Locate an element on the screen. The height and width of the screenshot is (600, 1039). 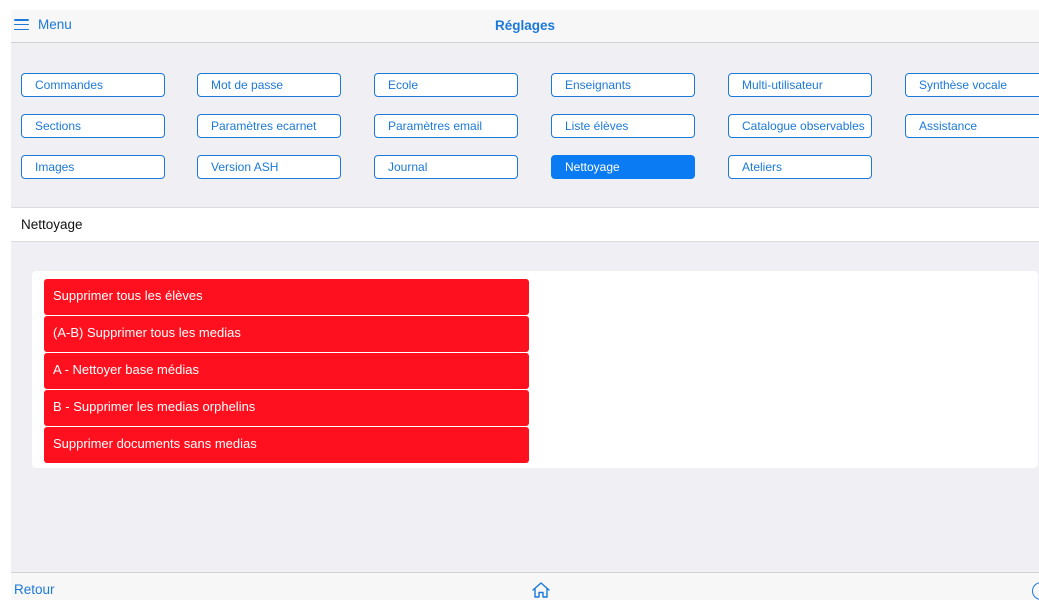
tab-parametres-email: Paramètres email is located at coordinates (446, 126).